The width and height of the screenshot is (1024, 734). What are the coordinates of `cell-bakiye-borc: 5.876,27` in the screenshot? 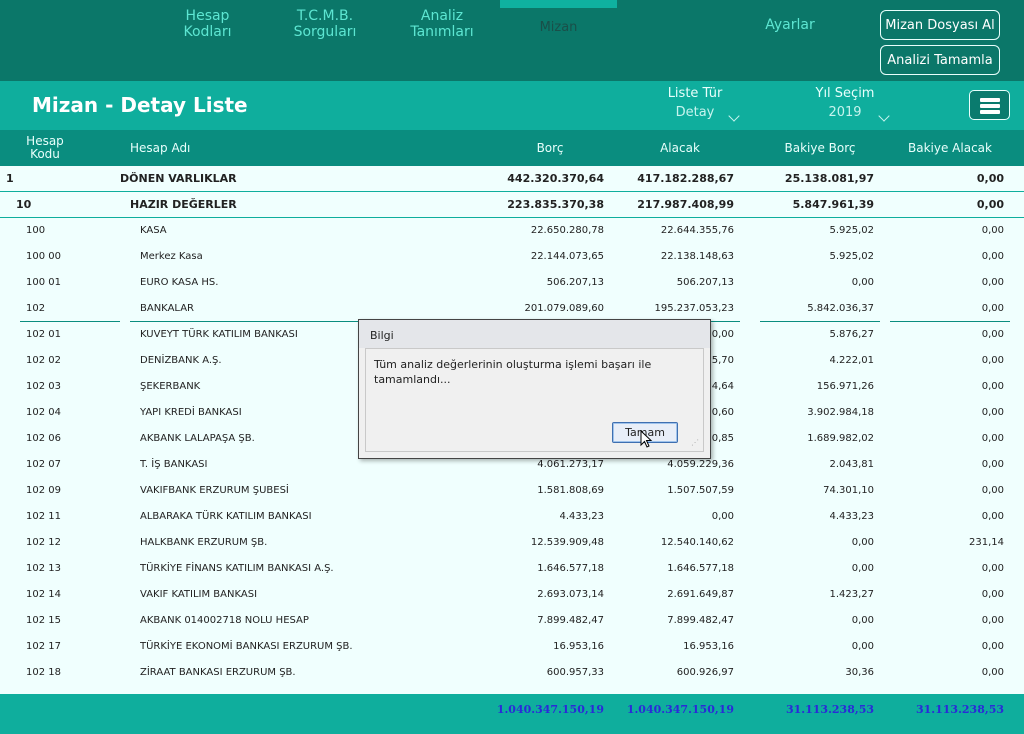 It's located at (851, 334).